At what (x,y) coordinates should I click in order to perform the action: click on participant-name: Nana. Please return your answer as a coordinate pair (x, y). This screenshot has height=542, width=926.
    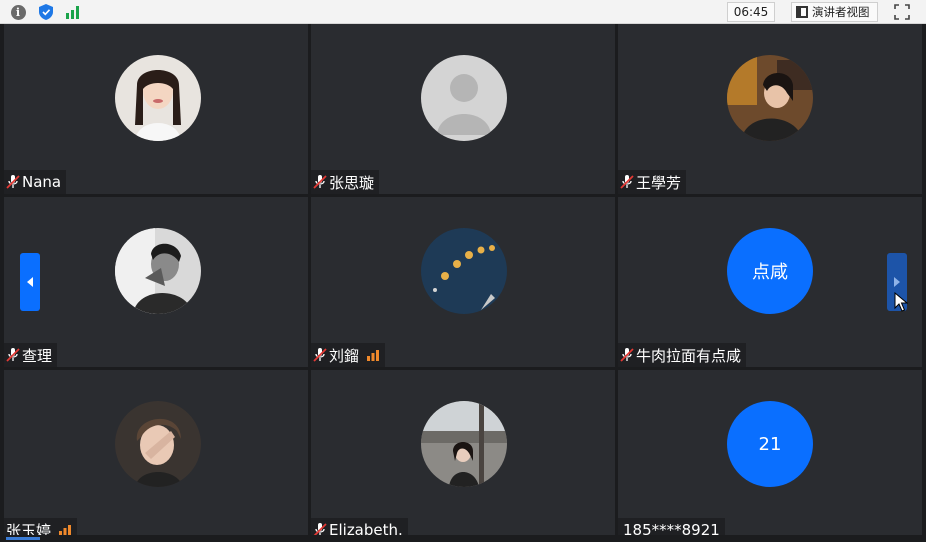
    Looking at the image, I should click on (42, 182).